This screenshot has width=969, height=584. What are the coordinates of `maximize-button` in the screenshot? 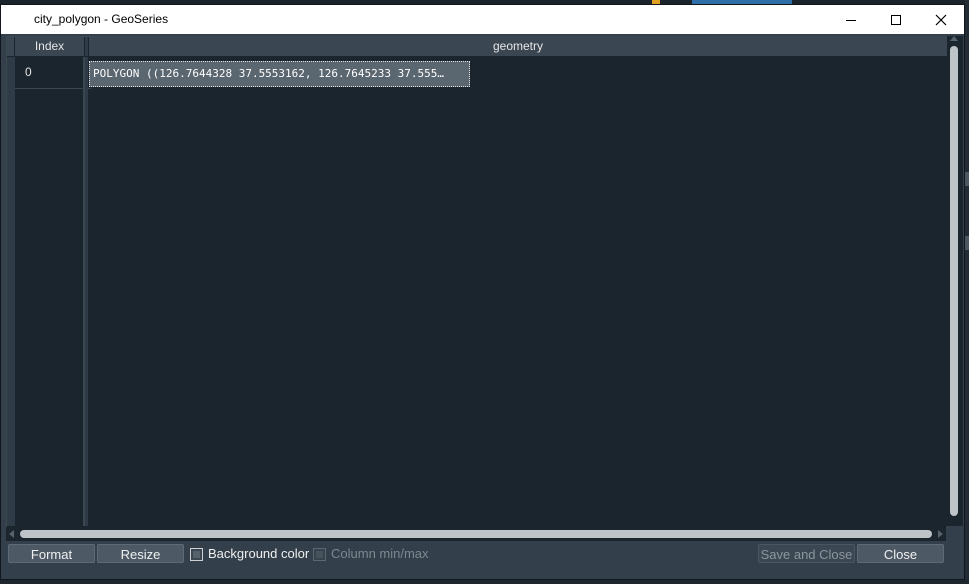 It's located at (896, 19).